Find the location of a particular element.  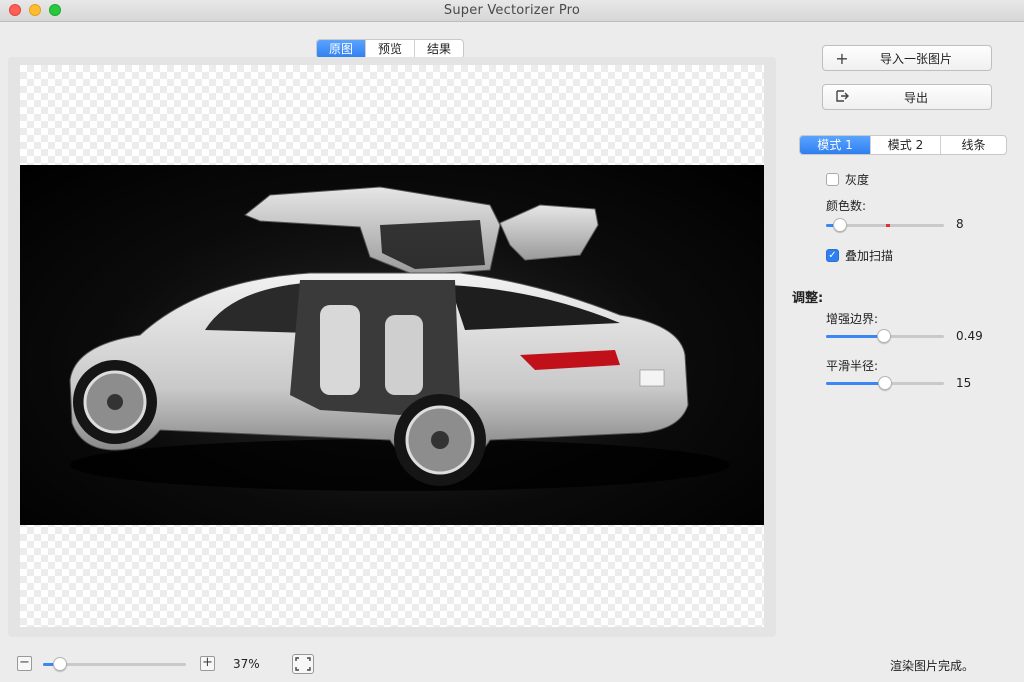

tab-lines: 线条 is located at coordinates (973, 145).